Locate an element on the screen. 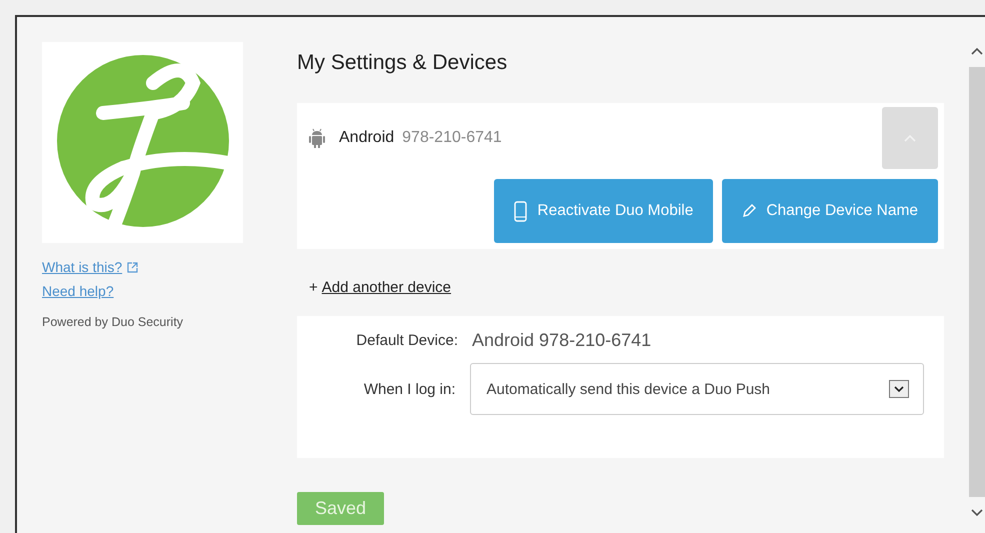 Image resolution: width=985 pixels, height=533 pixels. login-action-dropdown: Automatically send this device a Duo Push is located at coordinates (697, 389).